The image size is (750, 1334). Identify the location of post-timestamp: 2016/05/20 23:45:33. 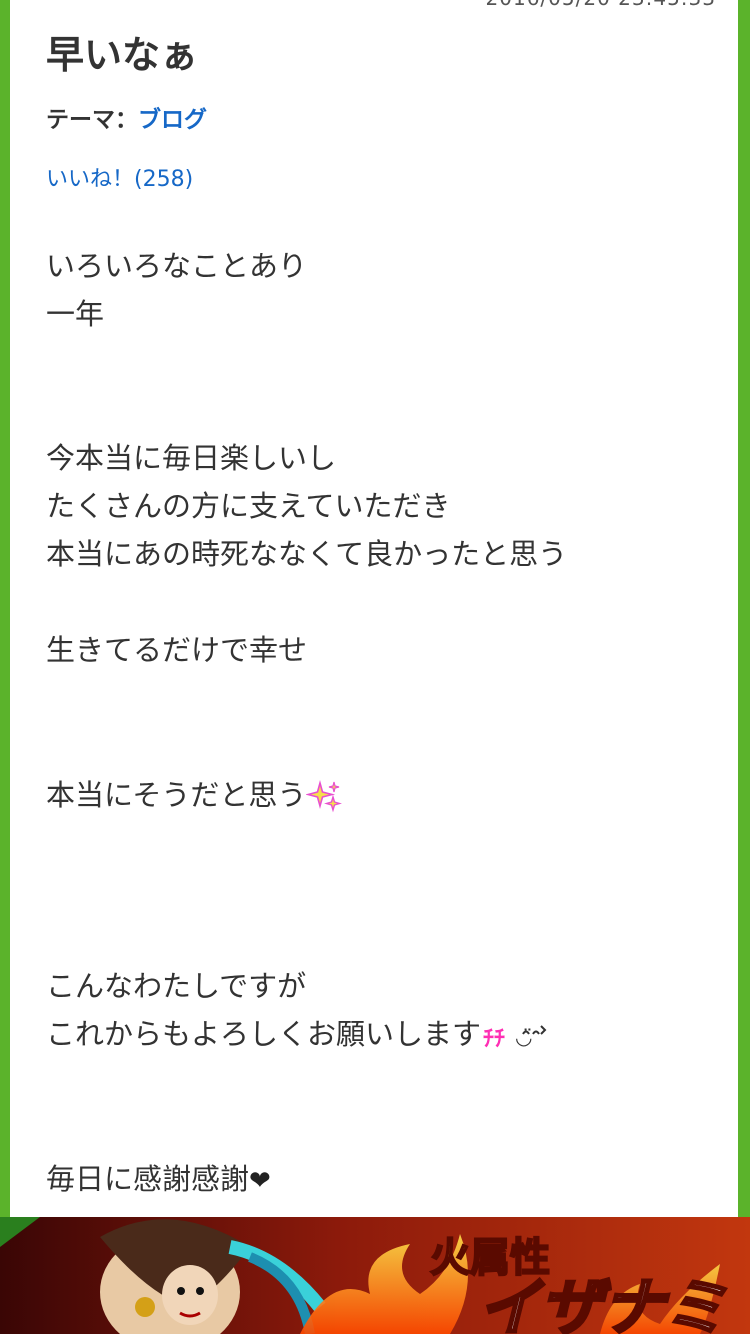
(601, 5).